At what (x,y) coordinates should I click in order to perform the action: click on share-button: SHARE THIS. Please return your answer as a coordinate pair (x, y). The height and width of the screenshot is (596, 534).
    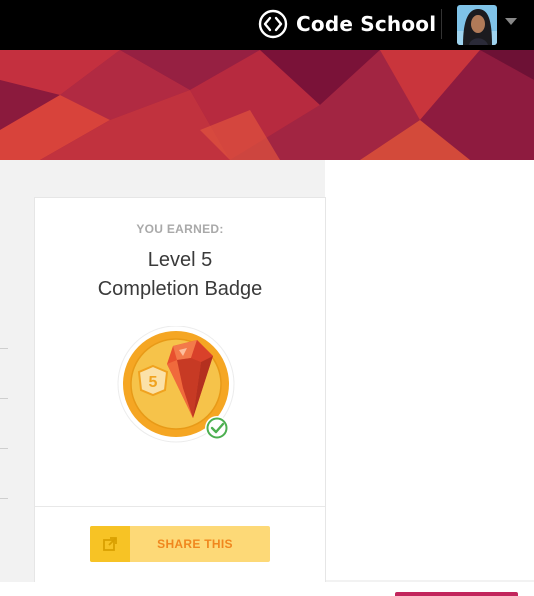
    Looking at the image, I should click on (180, 544).